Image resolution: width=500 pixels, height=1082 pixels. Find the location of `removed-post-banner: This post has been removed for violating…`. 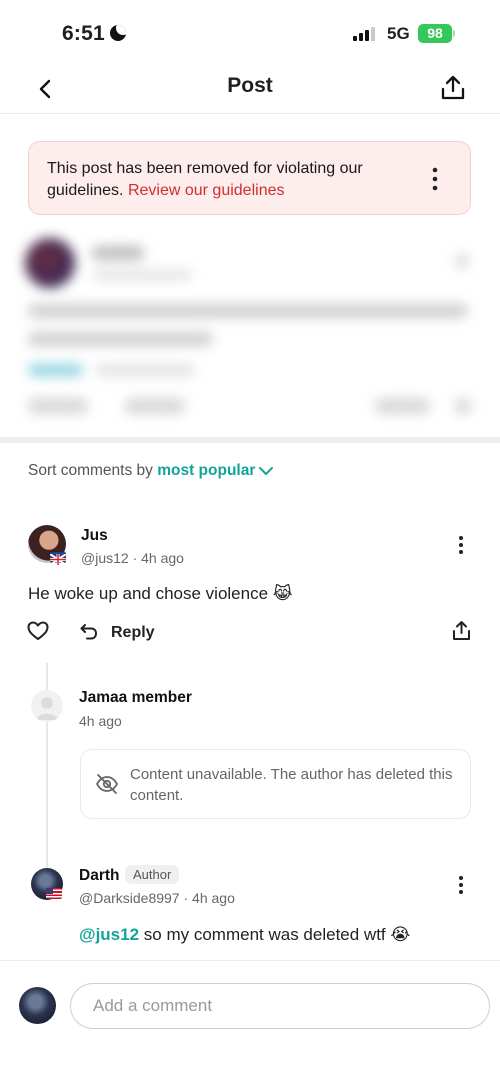

removed-post-banner: This post has been removed for violating… is located at coordinates (249, 178).